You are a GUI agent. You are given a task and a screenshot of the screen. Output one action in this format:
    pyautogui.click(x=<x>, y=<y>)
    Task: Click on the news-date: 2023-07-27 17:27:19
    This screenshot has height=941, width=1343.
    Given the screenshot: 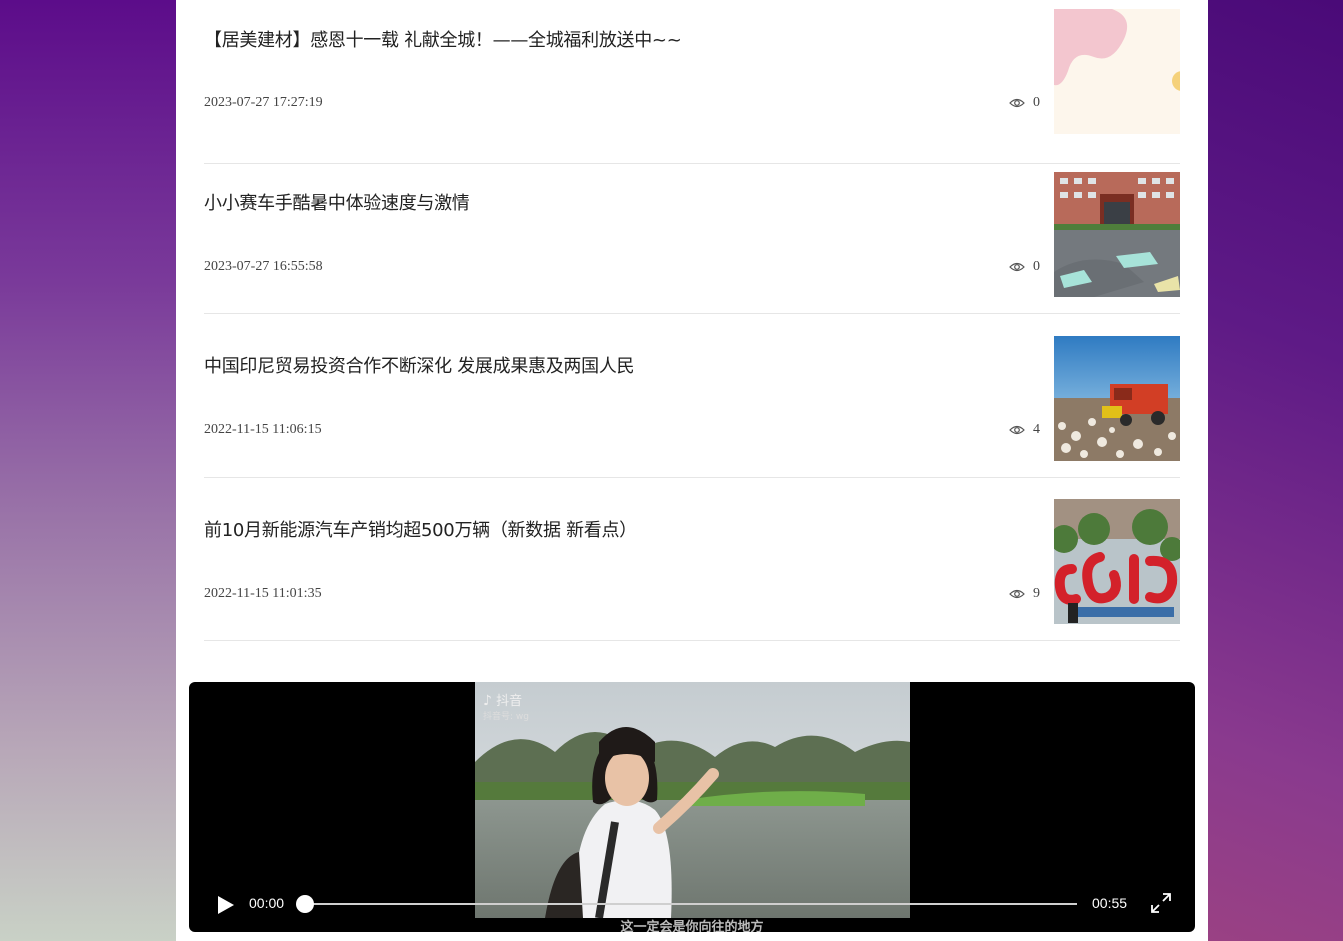 What is the action you would take?
    pyautogui.click(x=263, y=102)
    